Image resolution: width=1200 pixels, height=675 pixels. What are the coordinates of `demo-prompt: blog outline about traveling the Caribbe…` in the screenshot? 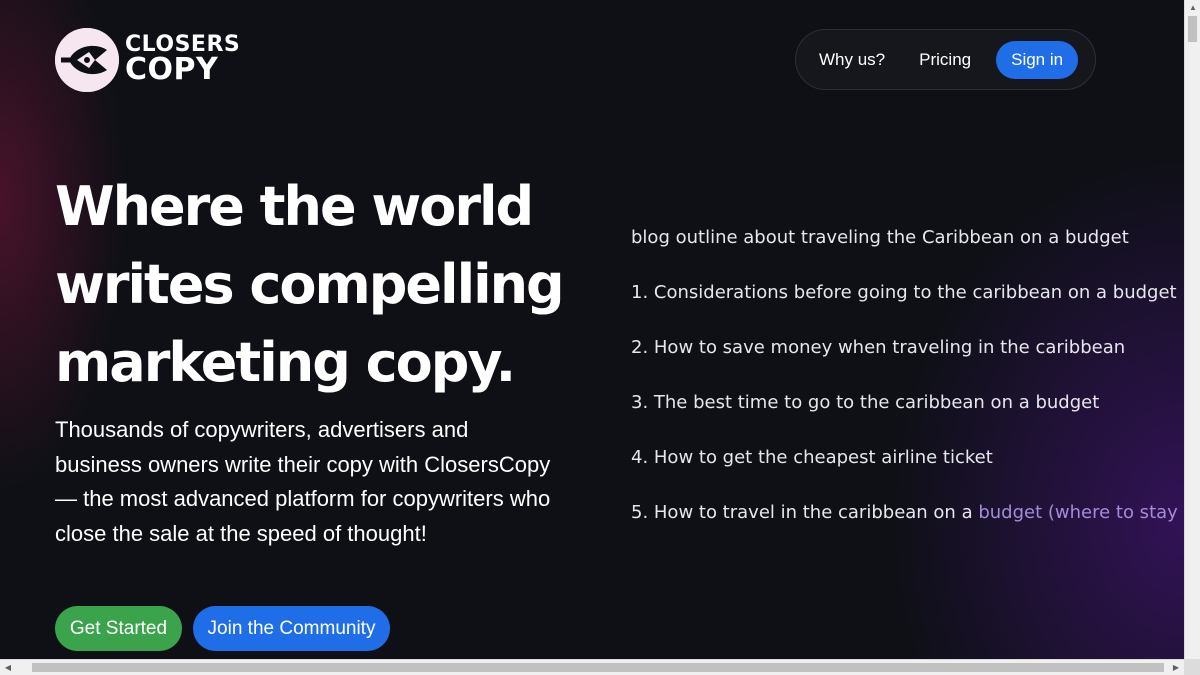 It's located at (880, 237).